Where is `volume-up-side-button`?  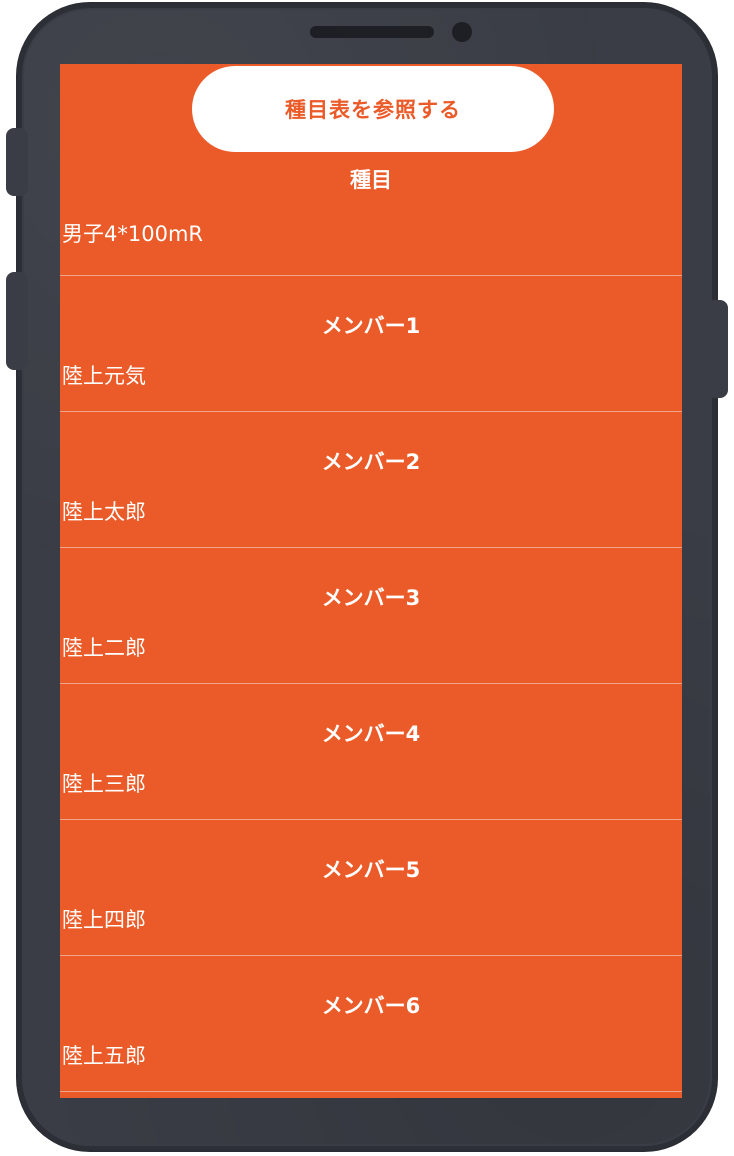 volume-up-side-button is located at coordinates (17, 162).